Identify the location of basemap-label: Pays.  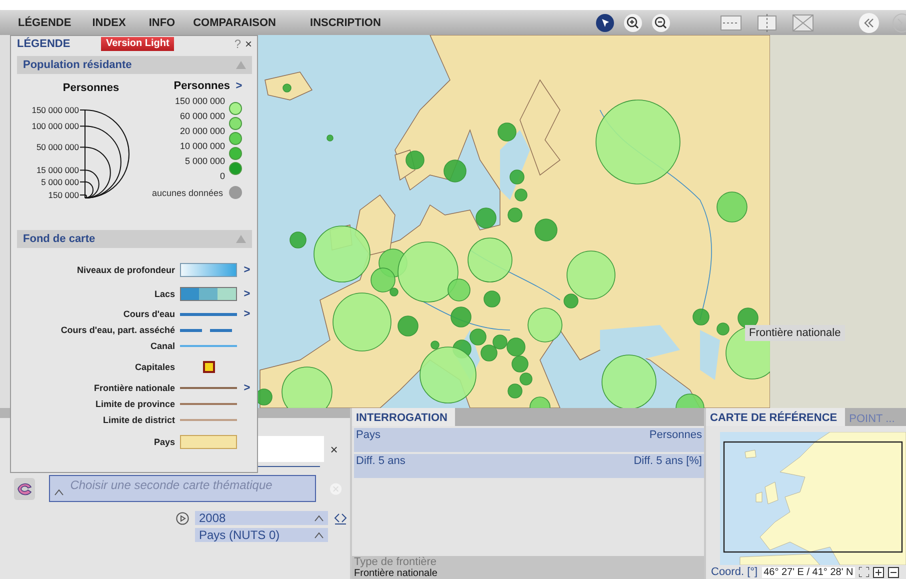
(164, 442).